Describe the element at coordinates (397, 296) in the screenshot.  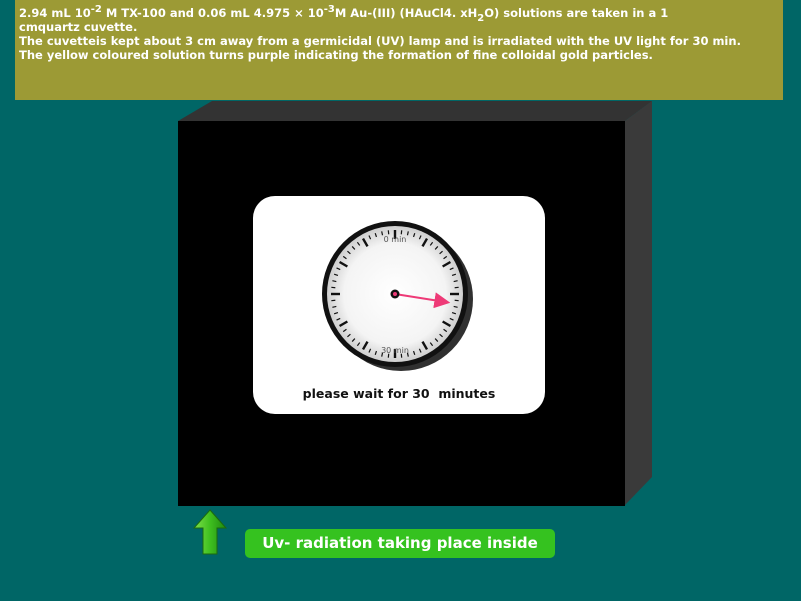
I see `timer-dial: 0 min 30 min` at that location.